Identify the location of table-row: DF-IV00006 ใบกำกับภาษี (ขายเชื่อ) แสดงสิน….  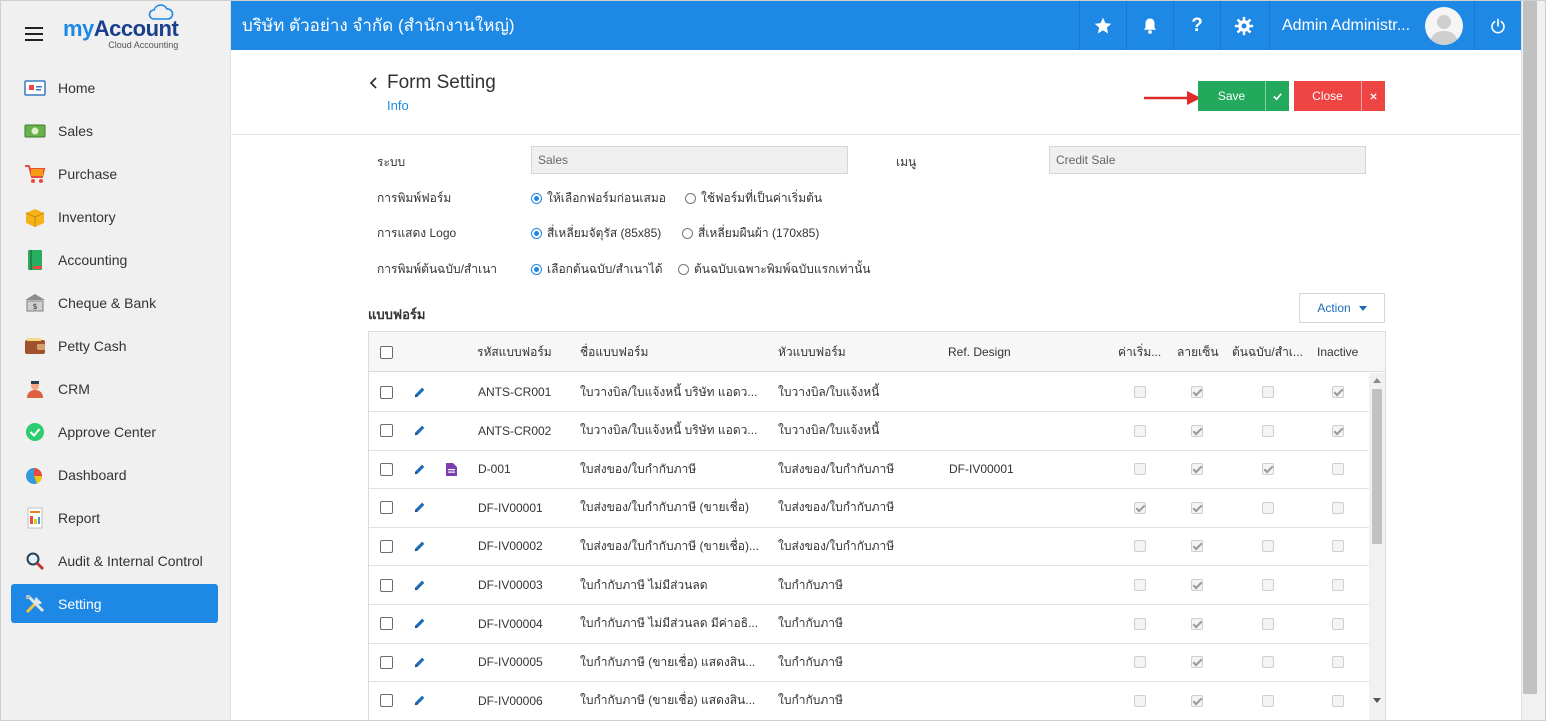
(869, 701).